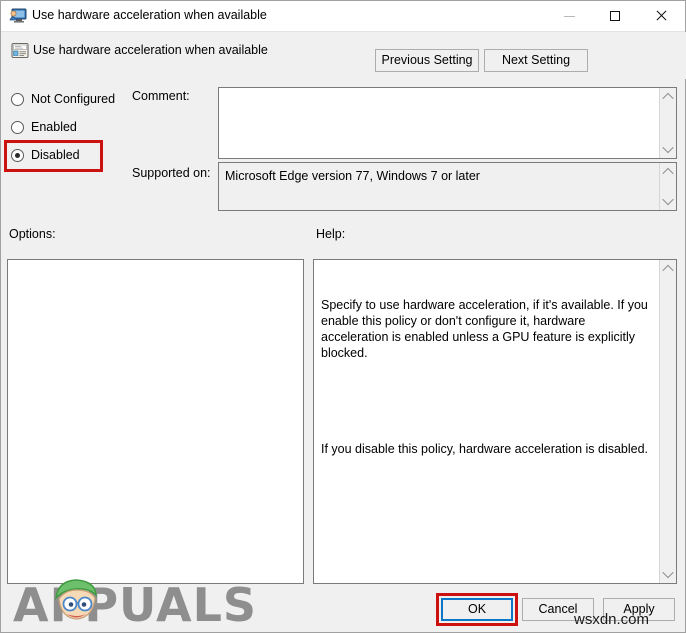 The height and width of the screenshot is (633, 686). I want to click on help-label: Help:, so click(331, 234).